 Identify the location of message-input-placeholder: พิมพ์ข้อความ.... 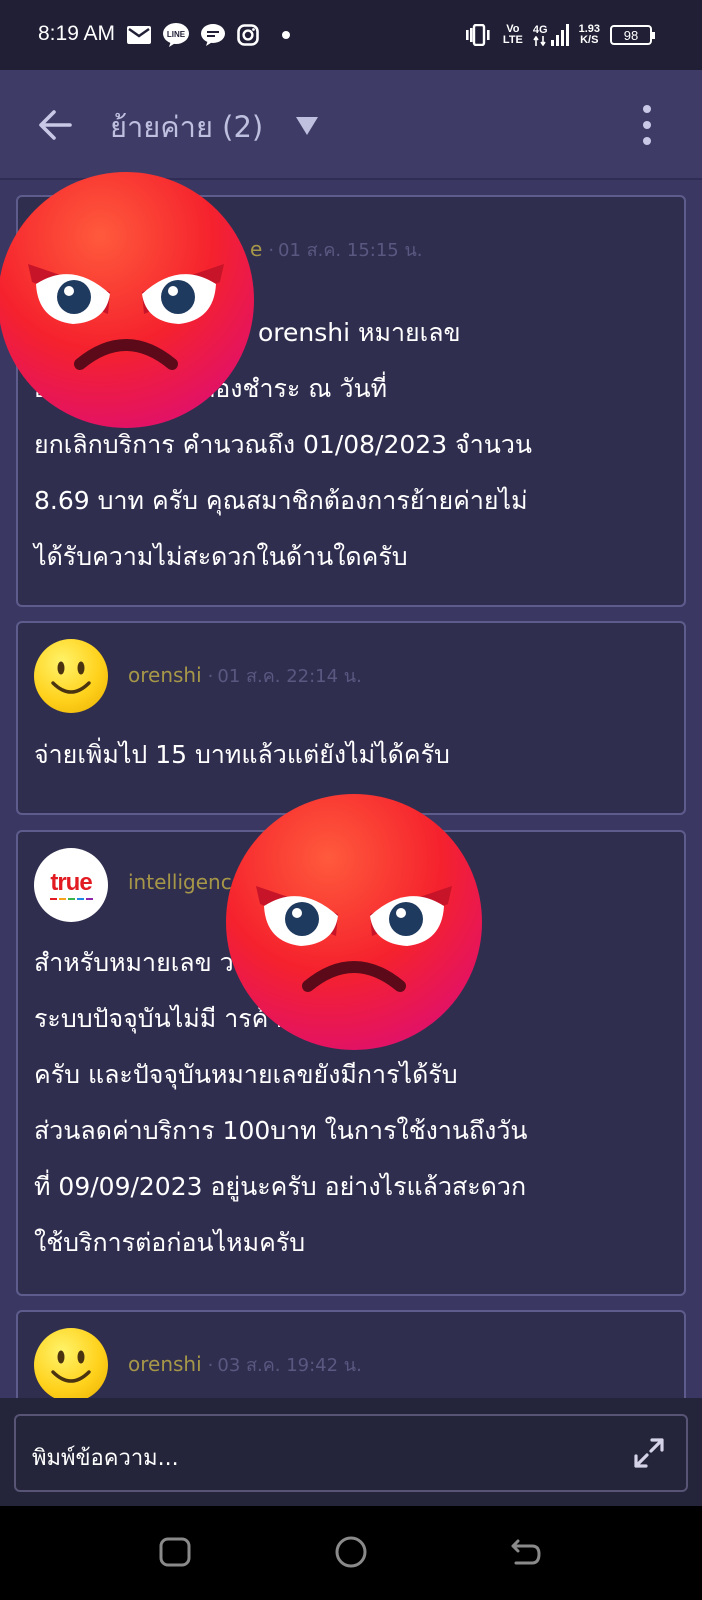
(105, 1458).